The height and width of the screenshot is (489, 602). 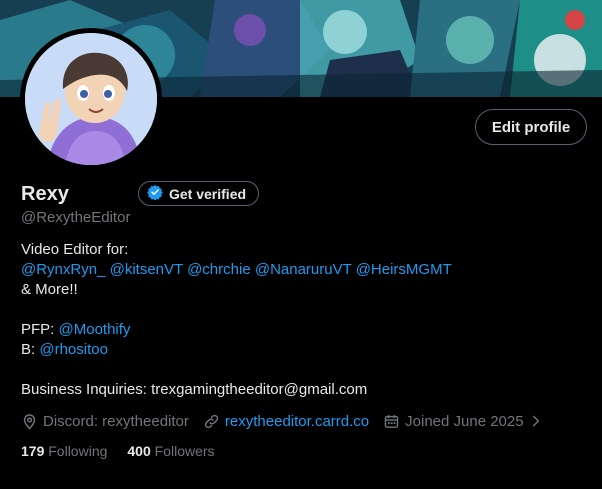 I want to click on following-count: 179, so click(x=33, y=451).